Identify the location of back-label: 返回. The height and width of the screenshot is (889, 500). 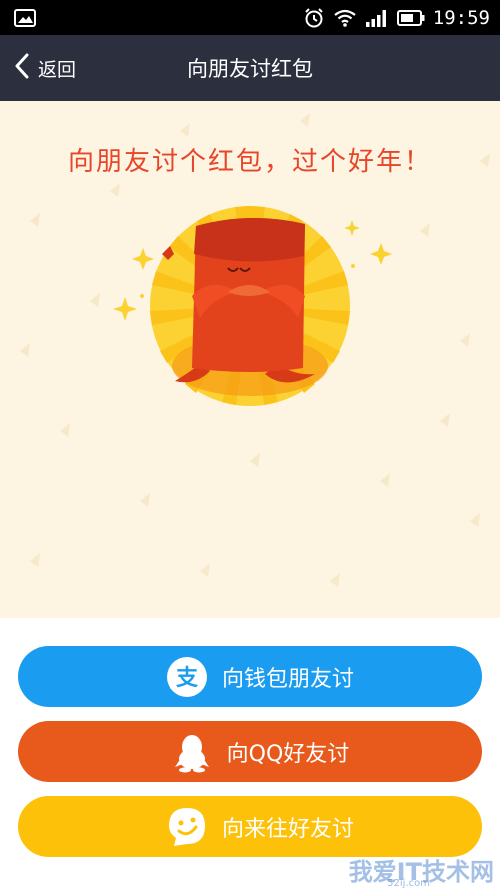
(57, 69).